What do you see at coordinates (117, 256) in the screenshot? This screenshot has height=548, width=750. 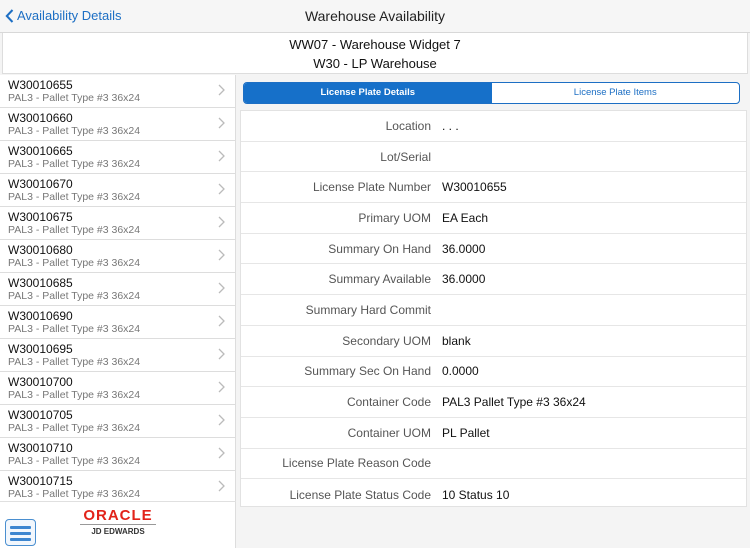 I see `list-item: W30010680 PAL3 - Pallet Type #3 36x24` at bounding box center [117, 256].